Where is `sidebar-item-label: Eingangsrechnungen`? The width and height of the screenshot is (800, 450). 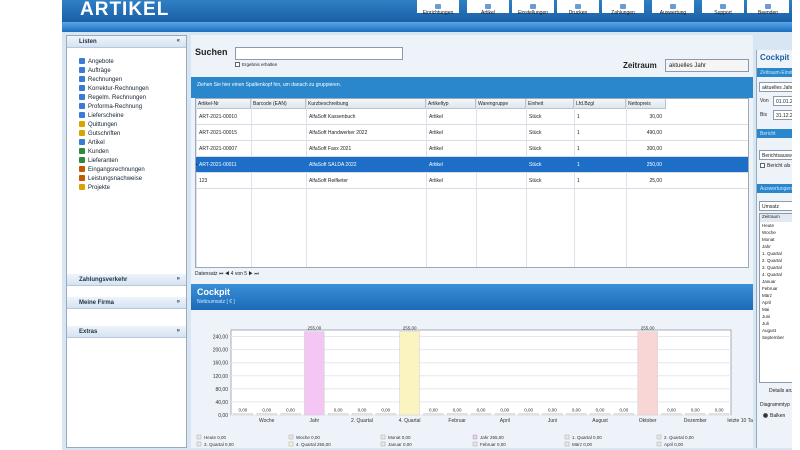
sidebar-item-label: Eingangsrechnungen is located at coordinates (116, 170).